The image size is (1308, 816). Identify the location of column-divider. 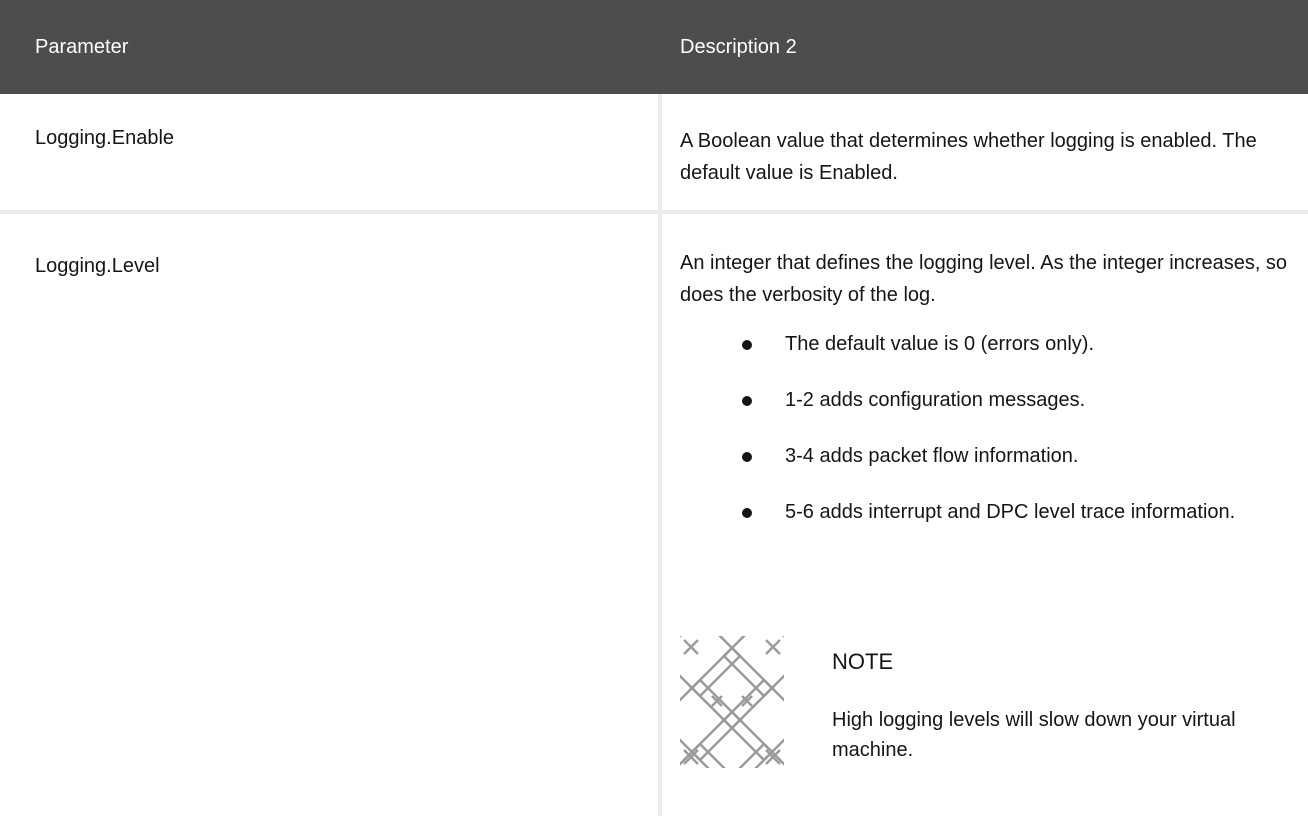
(660, 455).